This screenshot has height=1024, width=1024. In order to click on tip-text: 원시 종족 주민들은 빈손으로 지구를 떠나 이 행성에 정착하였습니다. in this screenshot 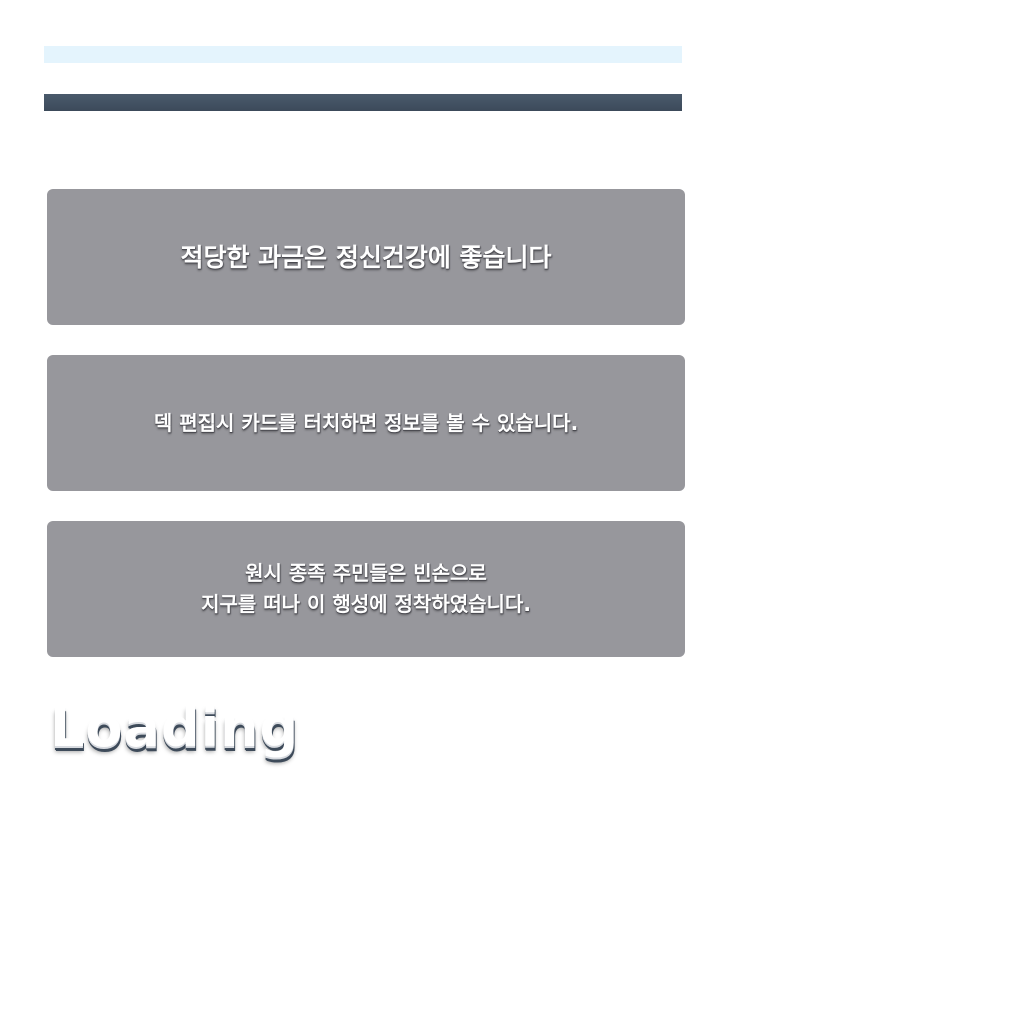, I will do `click(366, 588)`.